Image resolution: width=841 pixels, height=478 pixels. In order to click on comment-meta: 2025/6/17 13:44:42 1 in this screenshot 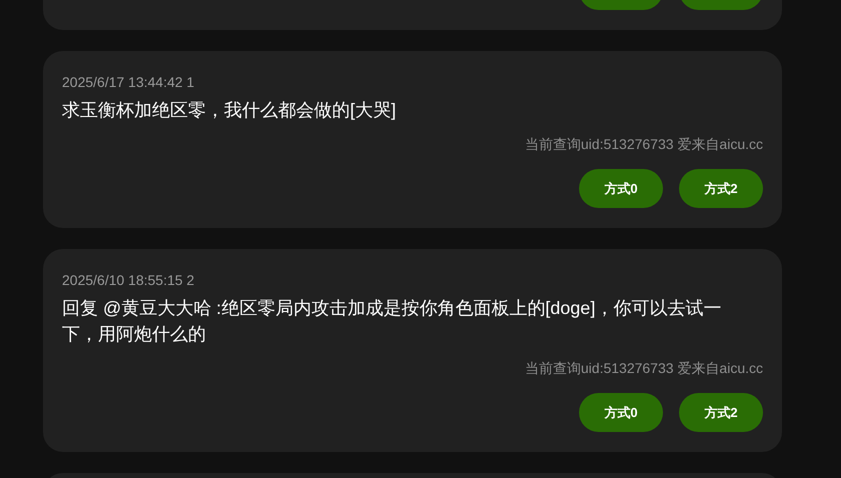, I will do `click(129, 82)`.